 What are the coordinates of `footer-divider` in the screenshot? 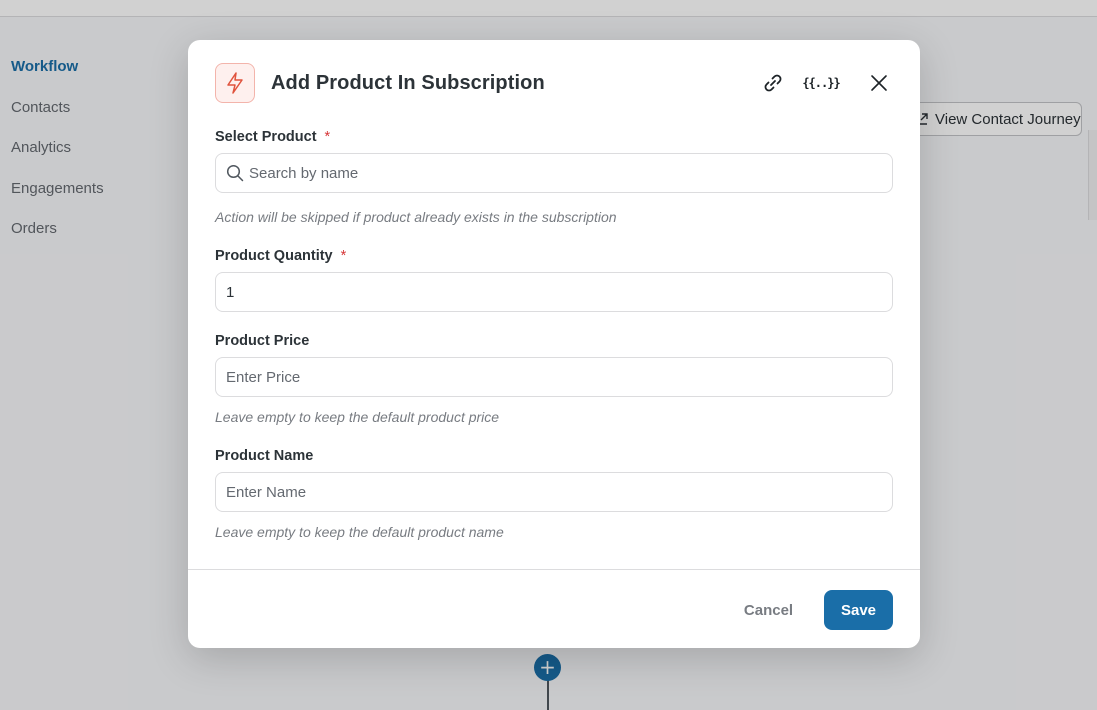 It's located at (554, 569).